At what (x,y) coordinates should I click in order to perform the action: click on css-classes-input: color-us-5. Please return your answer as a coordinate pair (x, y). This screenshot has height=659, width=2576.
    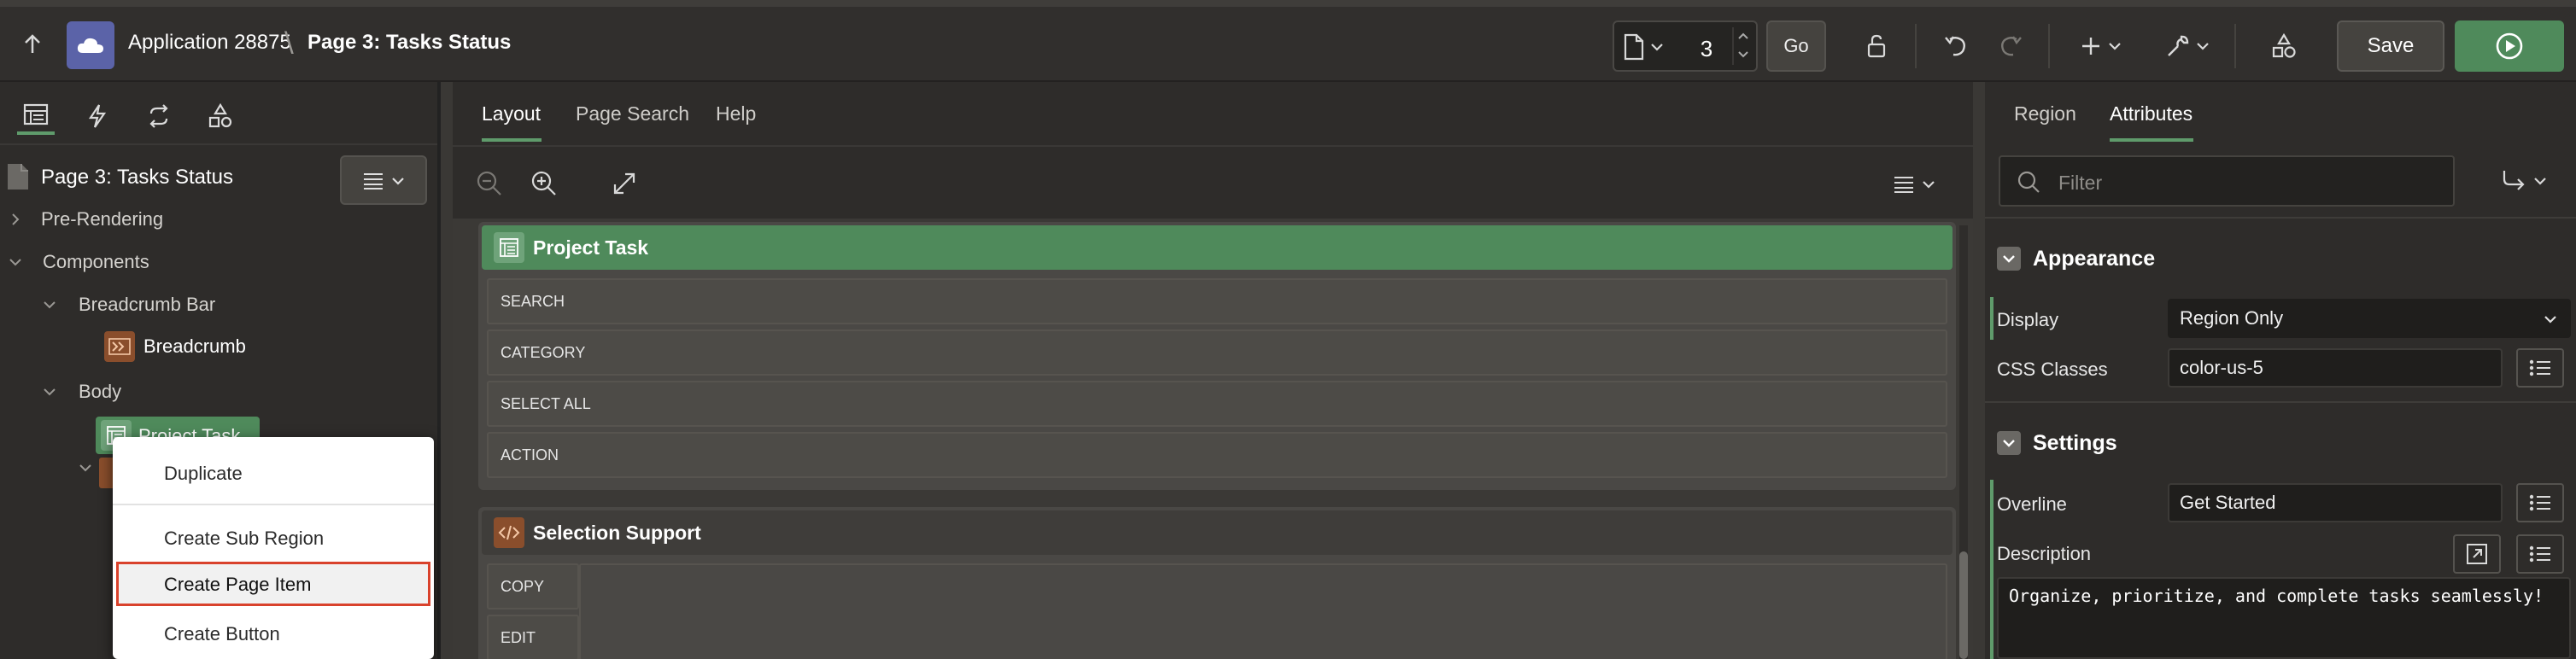
    Looking at the image, I should click on (2335, 368).